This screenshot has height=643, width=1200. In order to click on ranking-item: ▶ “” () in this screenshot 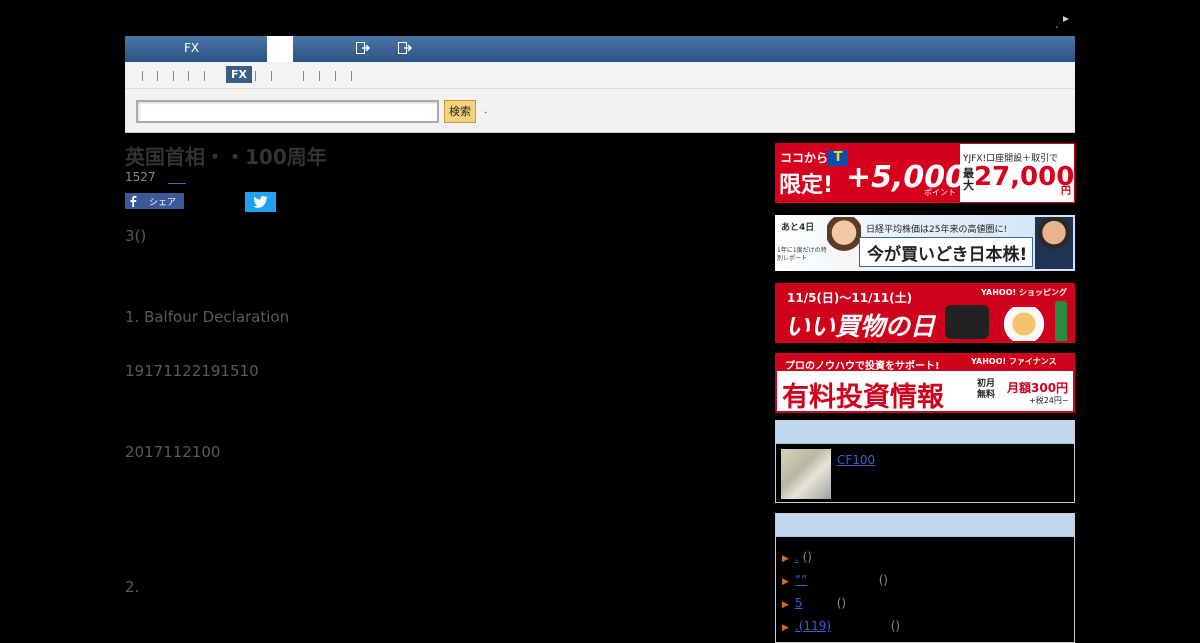, I will do `click(835, 580)`.